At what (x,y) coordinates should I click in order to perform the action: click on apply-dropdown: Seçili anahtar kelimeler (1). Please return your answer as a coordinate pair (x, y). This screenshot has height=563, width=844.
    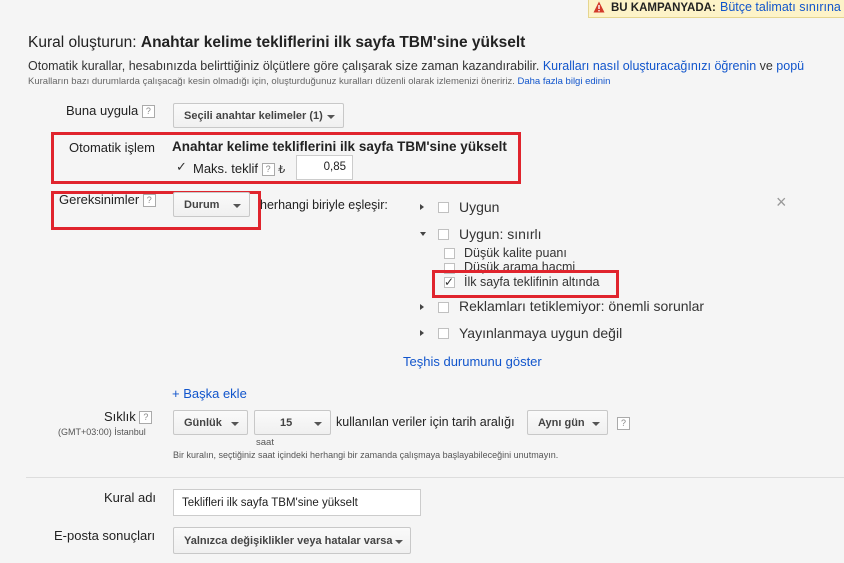
    Looking at the image, I should click on (258, 115).